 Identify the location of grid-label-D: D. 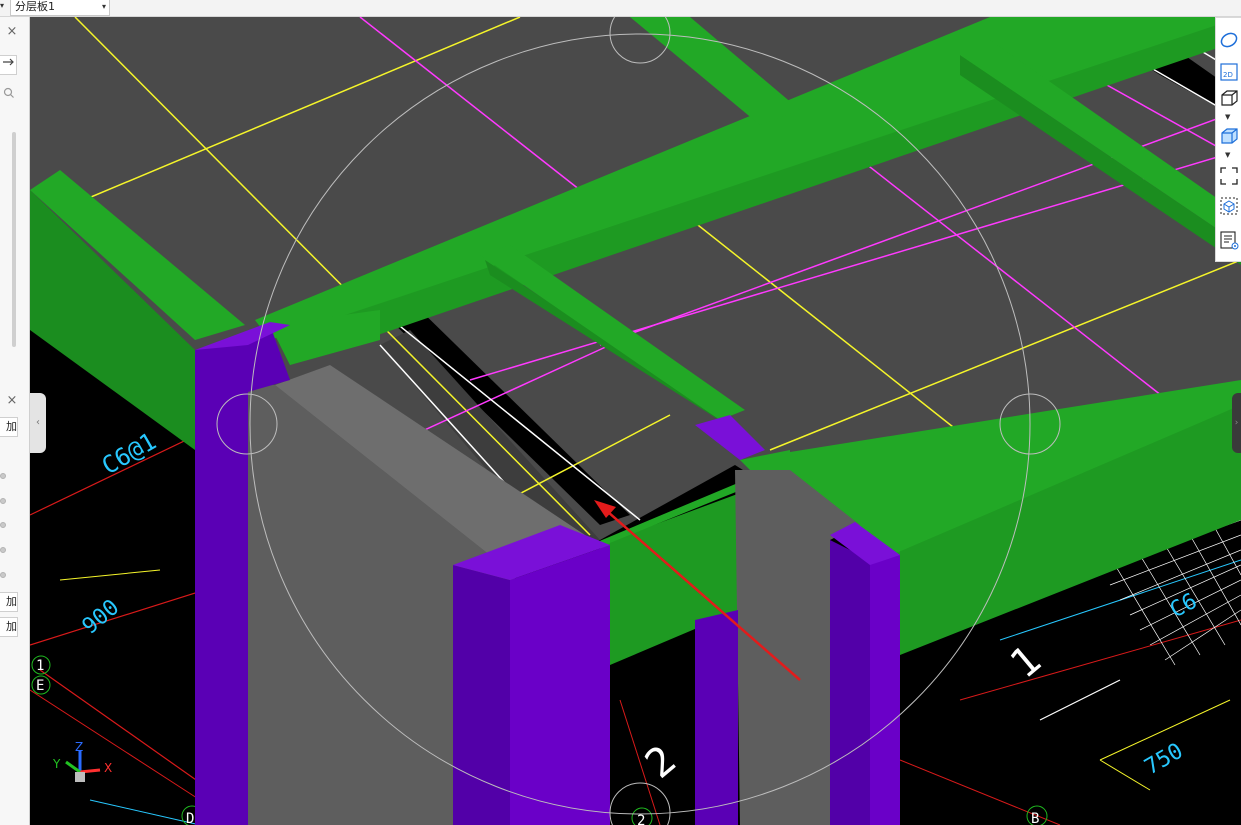
(190, 818).